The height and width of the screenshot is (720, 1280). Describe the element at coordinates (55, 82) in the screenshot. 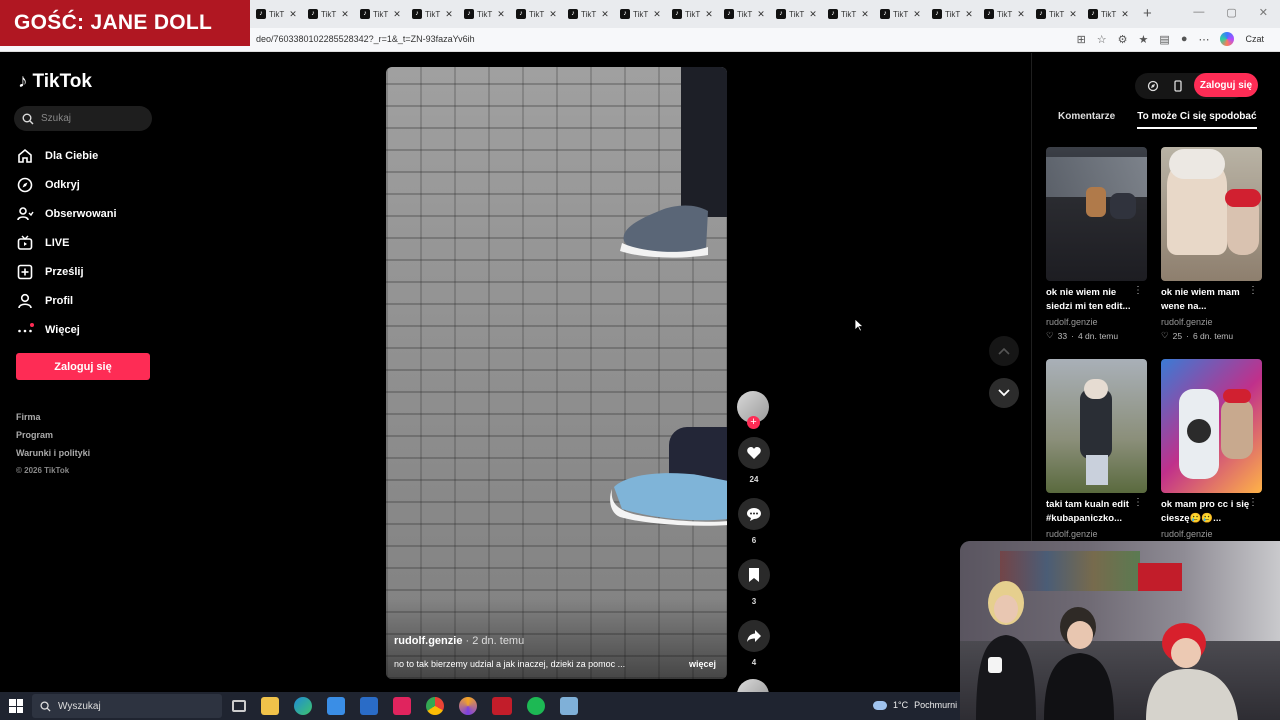

I see `tiktok-logo: ♪ TikTok` at that location.